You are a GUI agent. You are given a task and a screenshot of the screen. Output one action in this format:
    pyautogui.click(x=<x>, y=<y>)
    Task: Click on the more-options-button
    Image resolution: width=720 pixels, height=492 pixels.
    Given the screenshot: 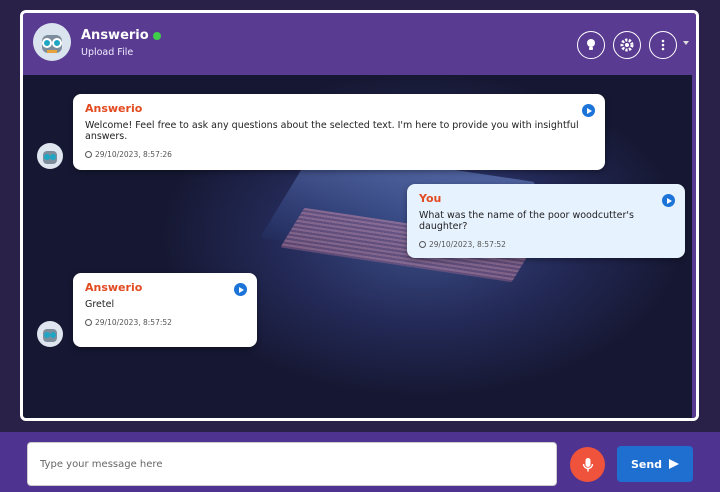 What is the action you would take?
    pyautogui.click(x=663, y=45)
    